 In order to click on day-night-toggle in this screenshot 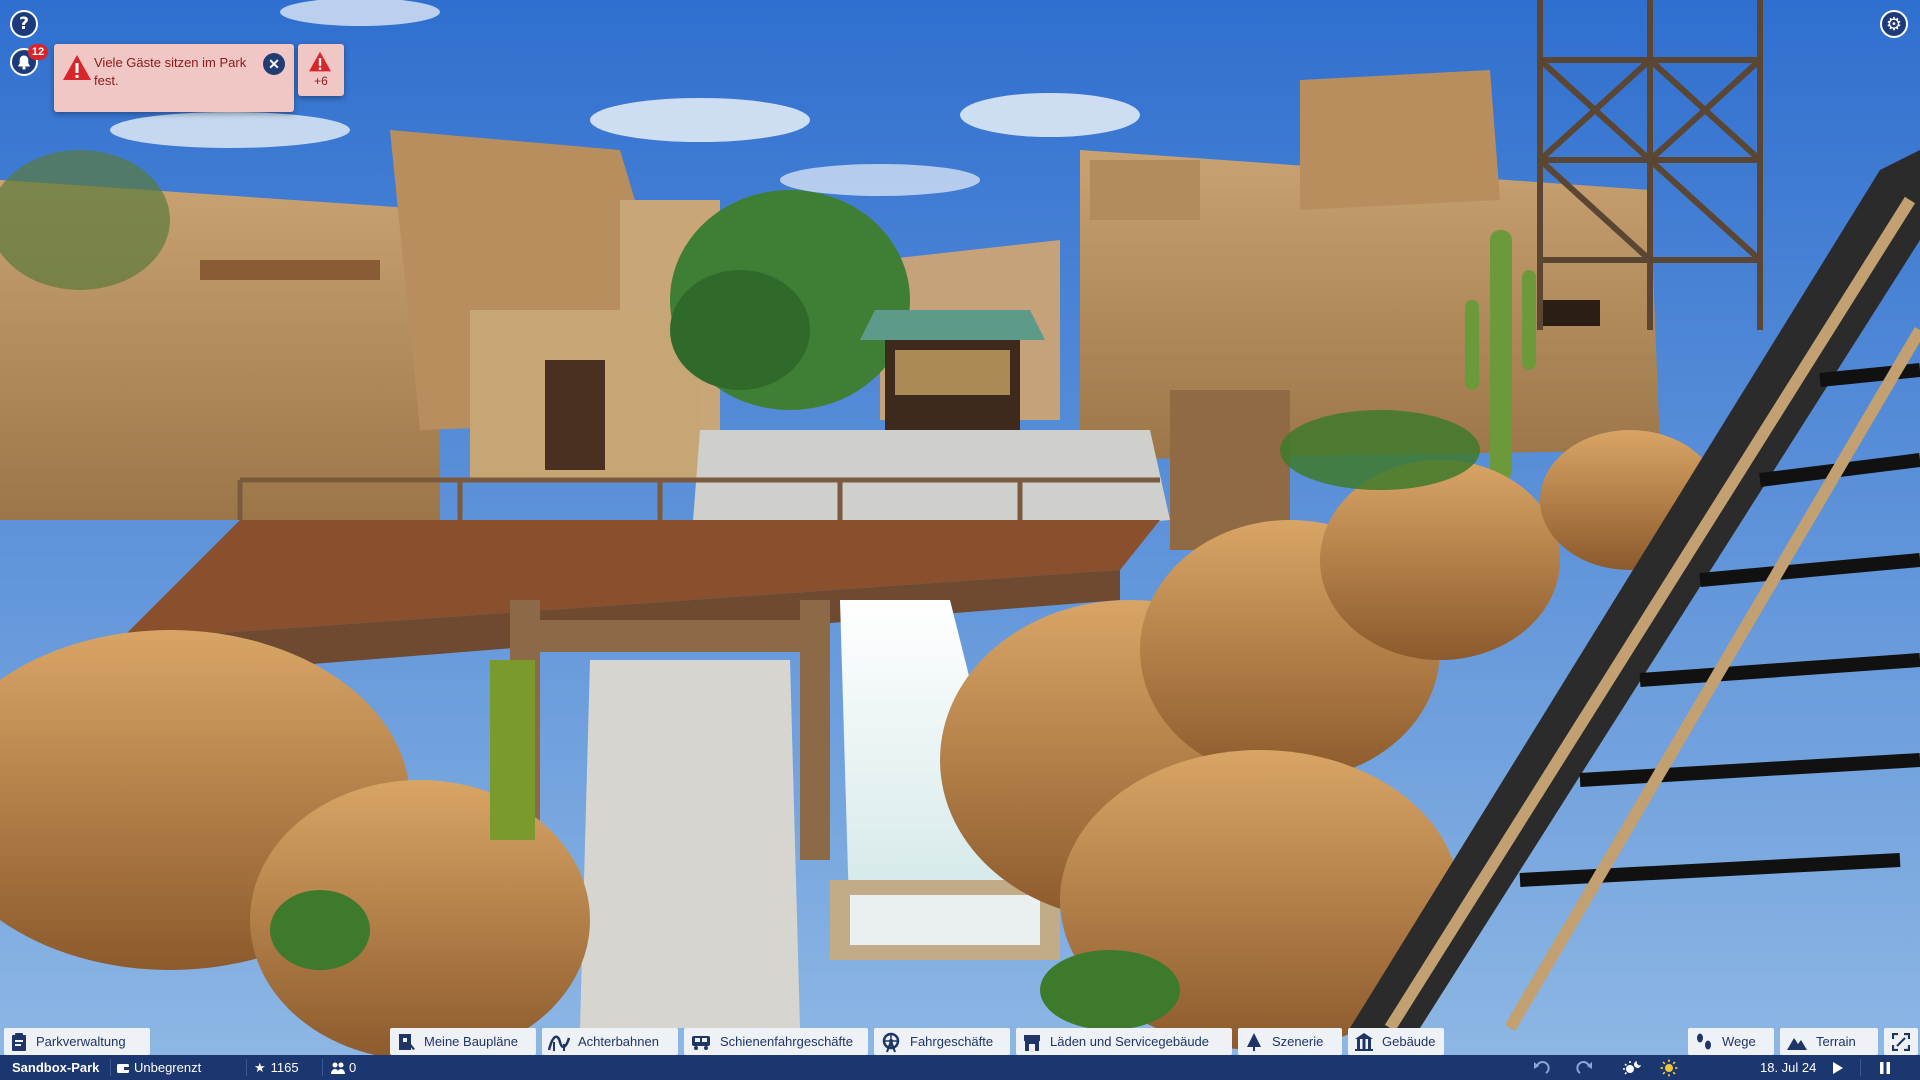, I will do `click(1632, 1067)`.